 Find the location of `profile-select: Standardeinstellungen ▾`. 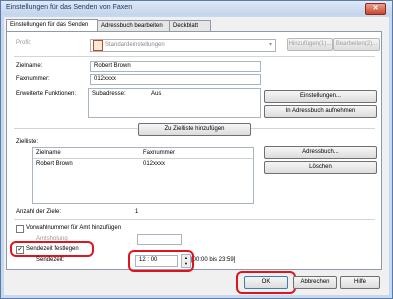

profile-select: Standardeinstellungen ▾ is located at coordinates (183, 45).